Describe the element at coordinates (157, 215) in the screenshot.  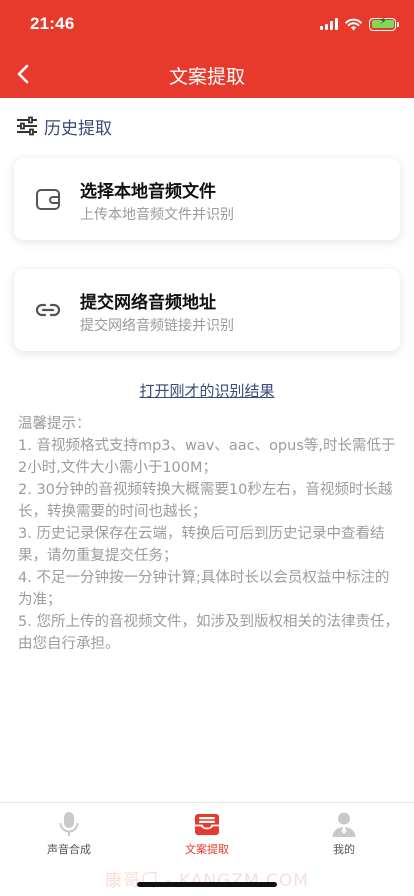
I see `card-subtitle: 上传本地音频文件并识别` at that location.